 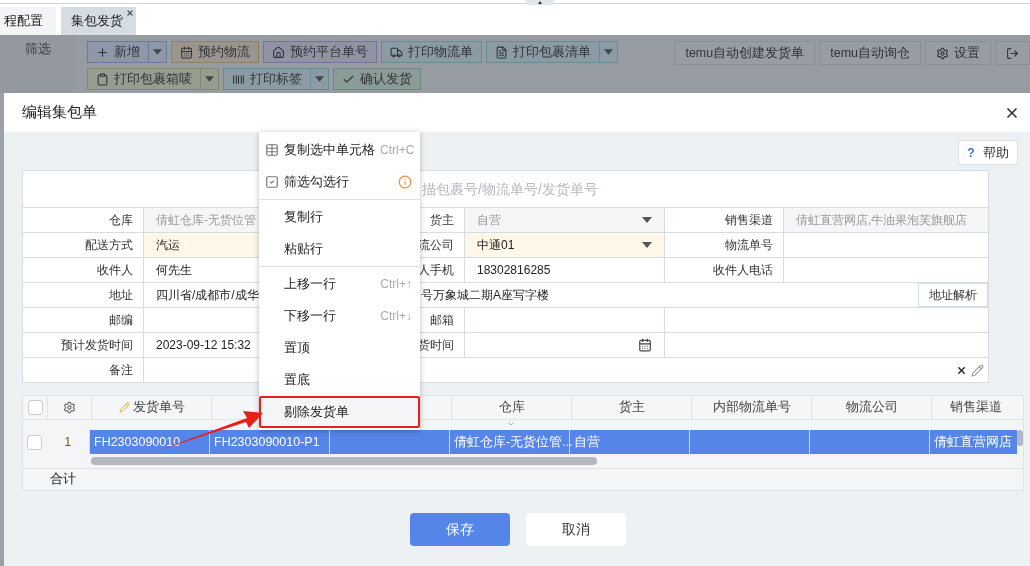 What do you see at coordinates (396, 316) in the screenshot?
I see `shortcut-label: Ctrl+↓` at bounding box center [396, 316].